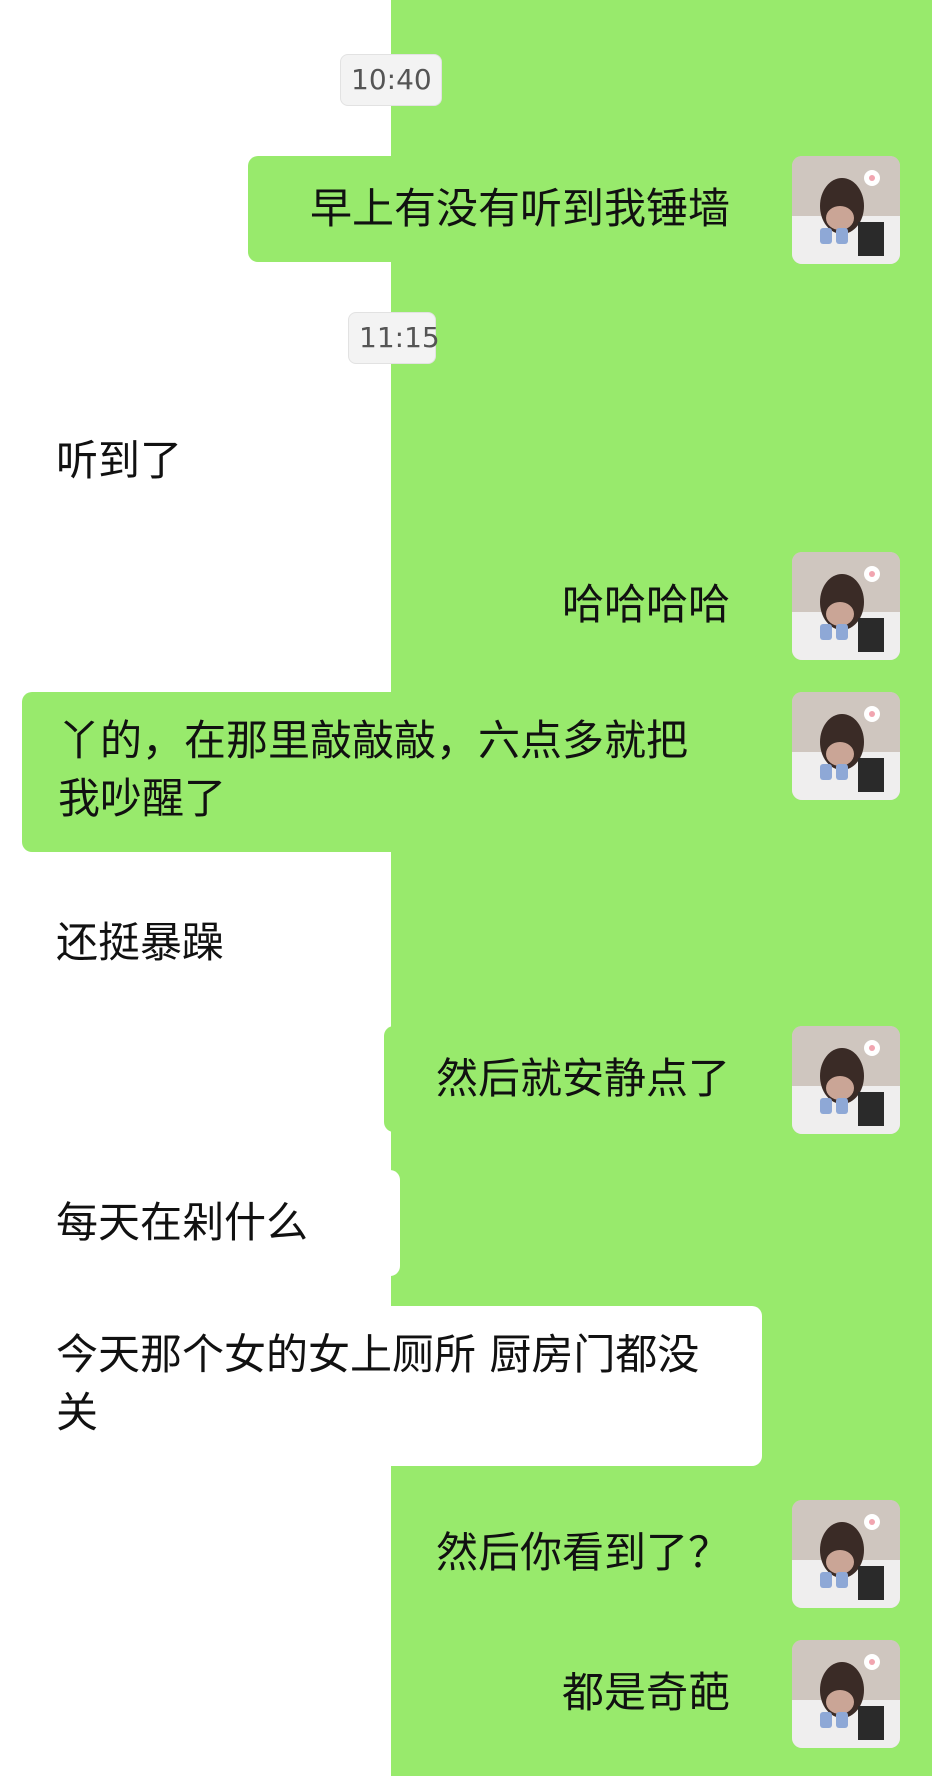 This screenshot has height=1776, width=932. What do you see at coordinates (391, 80) in the screenshot?
I see `timestamp-pill: 10:40` at bounding box center [391, 80].